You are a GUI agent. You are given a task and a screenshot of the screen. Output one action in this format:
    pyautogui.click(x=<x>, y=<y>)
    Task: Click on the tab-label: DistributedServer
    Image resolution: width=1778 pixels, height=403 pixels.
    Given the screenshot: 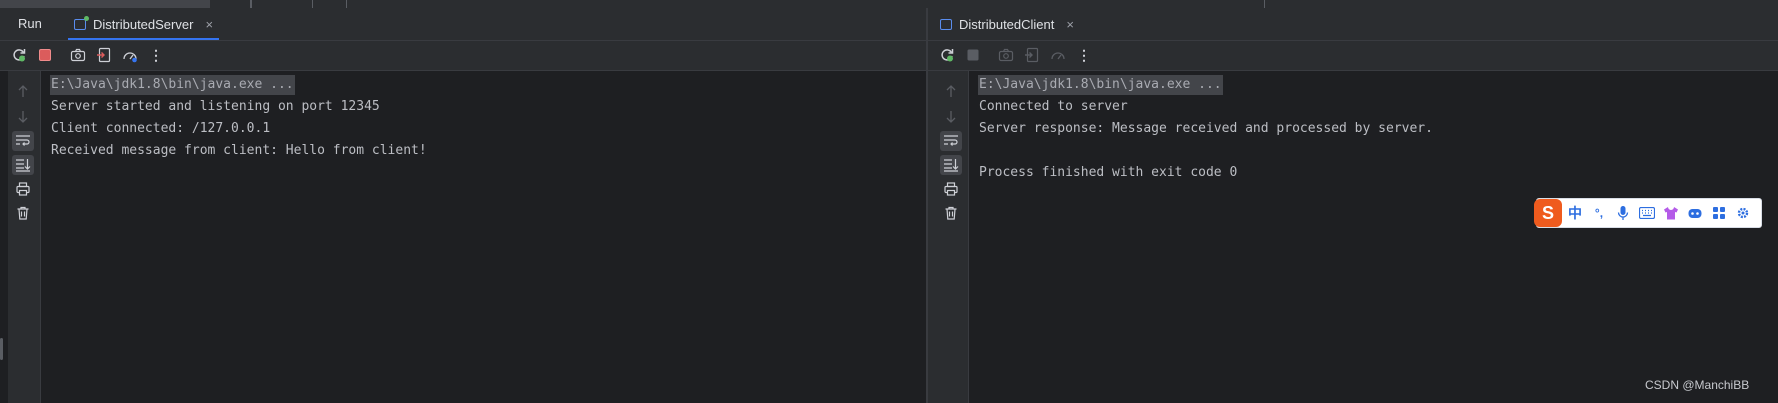 What is the action you would take?
    pyautogui.click(x=143, y=24)
    